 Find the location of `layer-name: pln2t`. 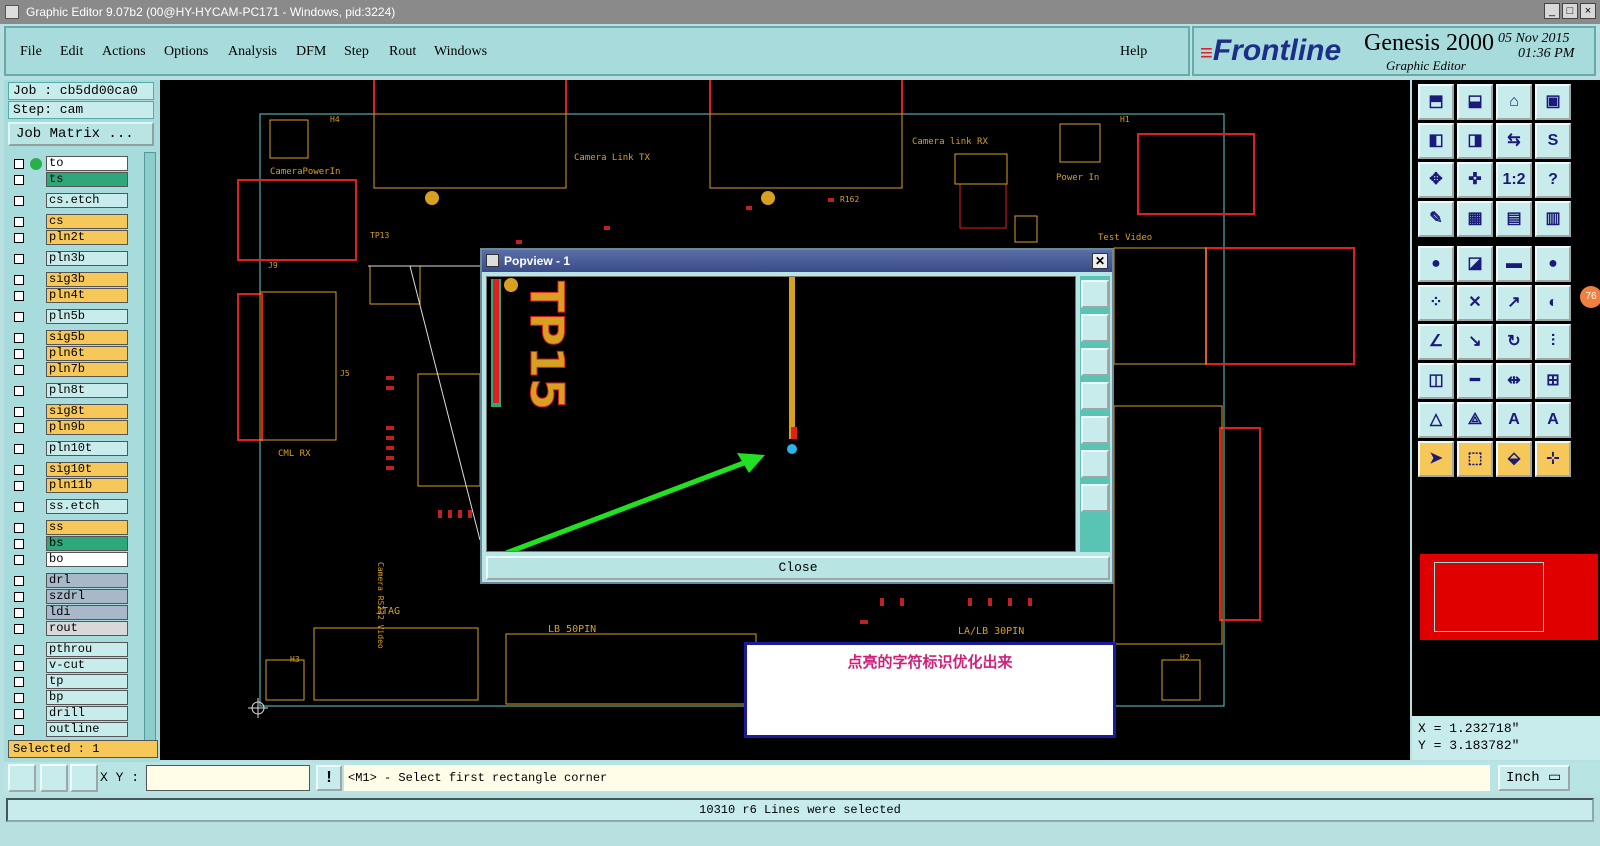

layer-name: pln2t is located at coordinates (87, 237).